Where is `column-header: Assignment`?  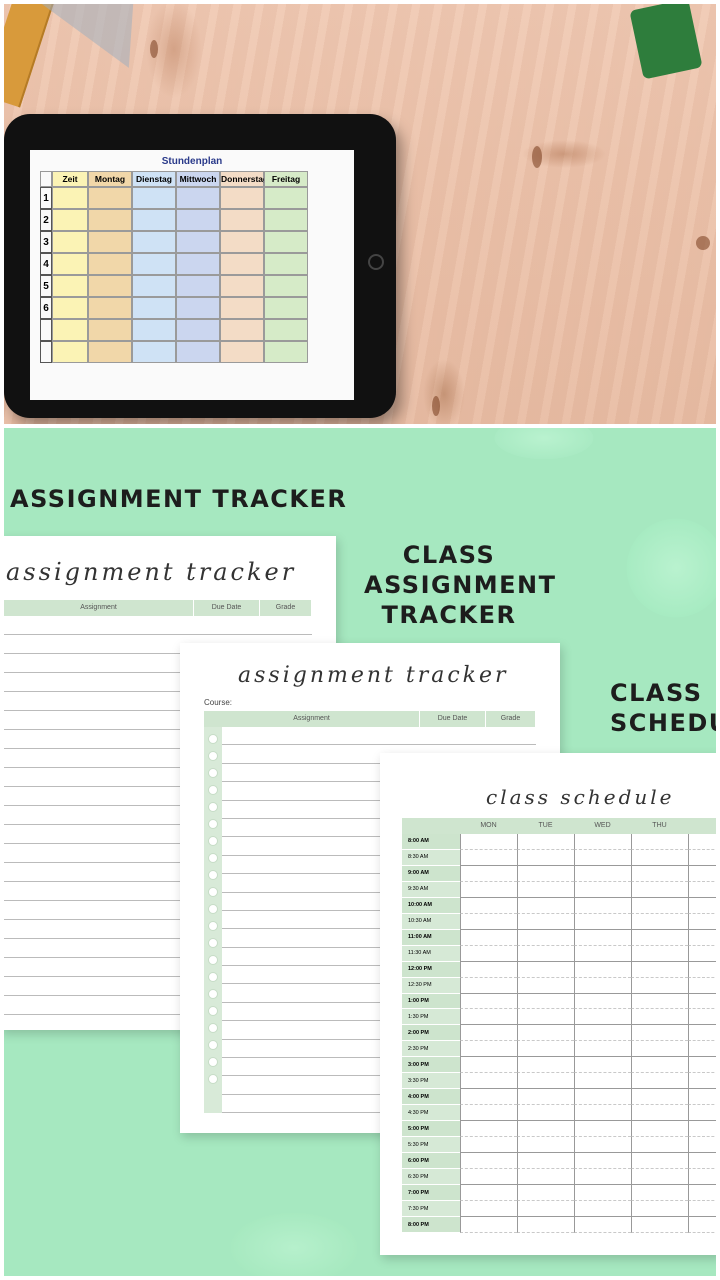
column-header: Assignment is located at coordinates (99, 608).